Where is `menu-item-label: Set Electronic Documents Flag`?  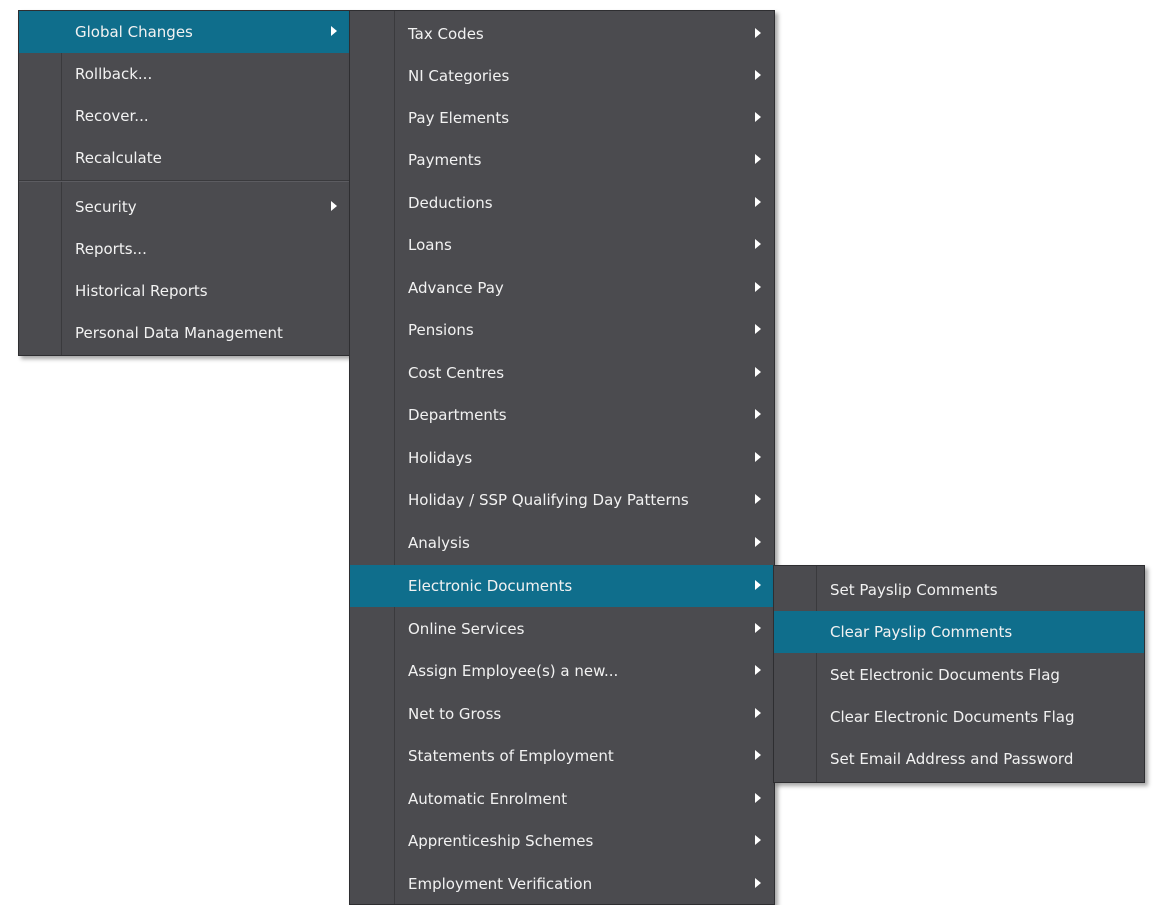
menu-item-label: Set Electronic Documents Flag is located at coordinates (945, 675).